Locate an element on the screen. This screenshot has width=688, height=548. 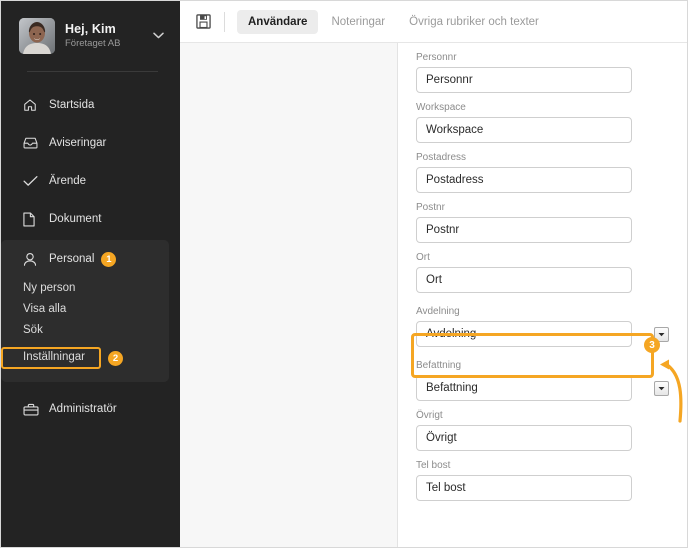
form-field-postadress: Postadress Postadress is located at coordinates (530, 172).